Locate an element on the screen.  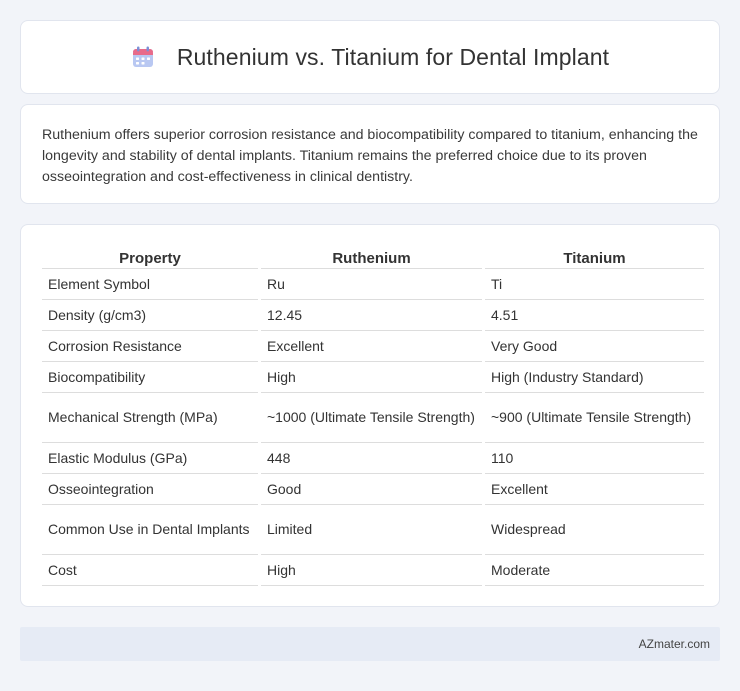
header-ruthenium: Ruthenium is located at coordinates (371, 257).